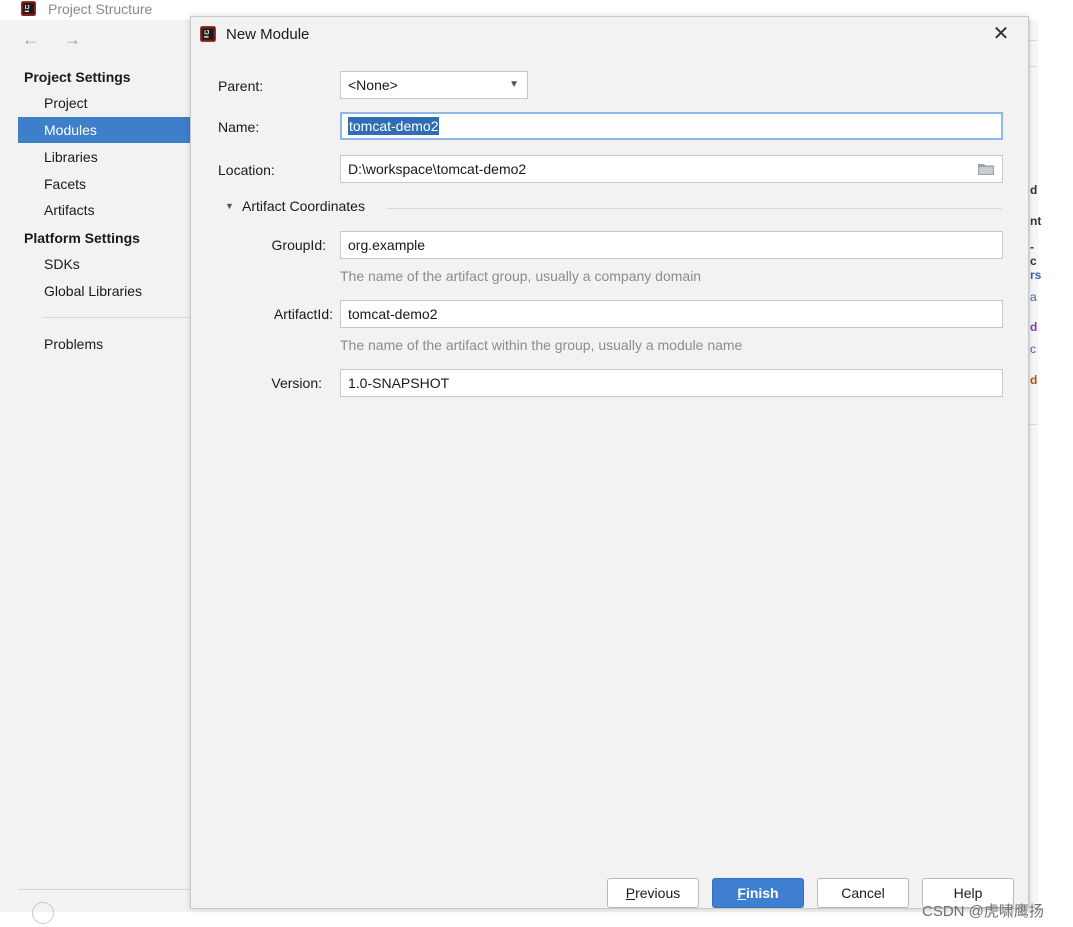 Image resolution: width=1073 pixels, height=927 pixels. What do you see at coordinates (394, 126) in the screenshot?
I see `name-input-selected-text: tomcat-demo2` at bounding box center [394, 126].